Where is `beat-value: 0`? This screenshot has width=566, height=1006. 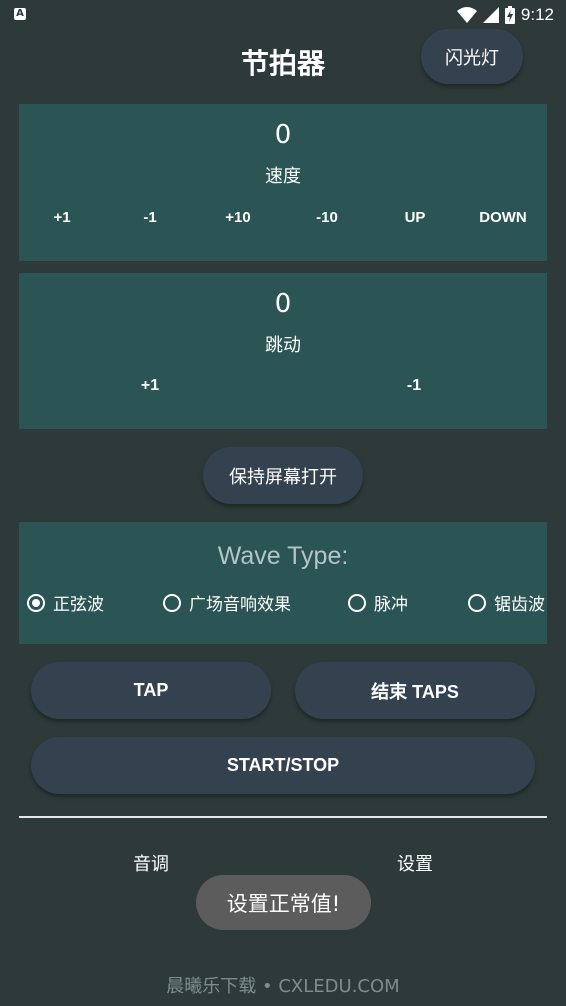
beat-value: 0 is located at coordinates (283, 304).